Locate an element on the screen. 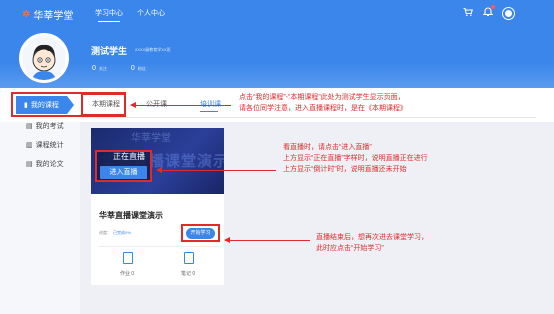  header-icons is located at coordinates (488, 12).